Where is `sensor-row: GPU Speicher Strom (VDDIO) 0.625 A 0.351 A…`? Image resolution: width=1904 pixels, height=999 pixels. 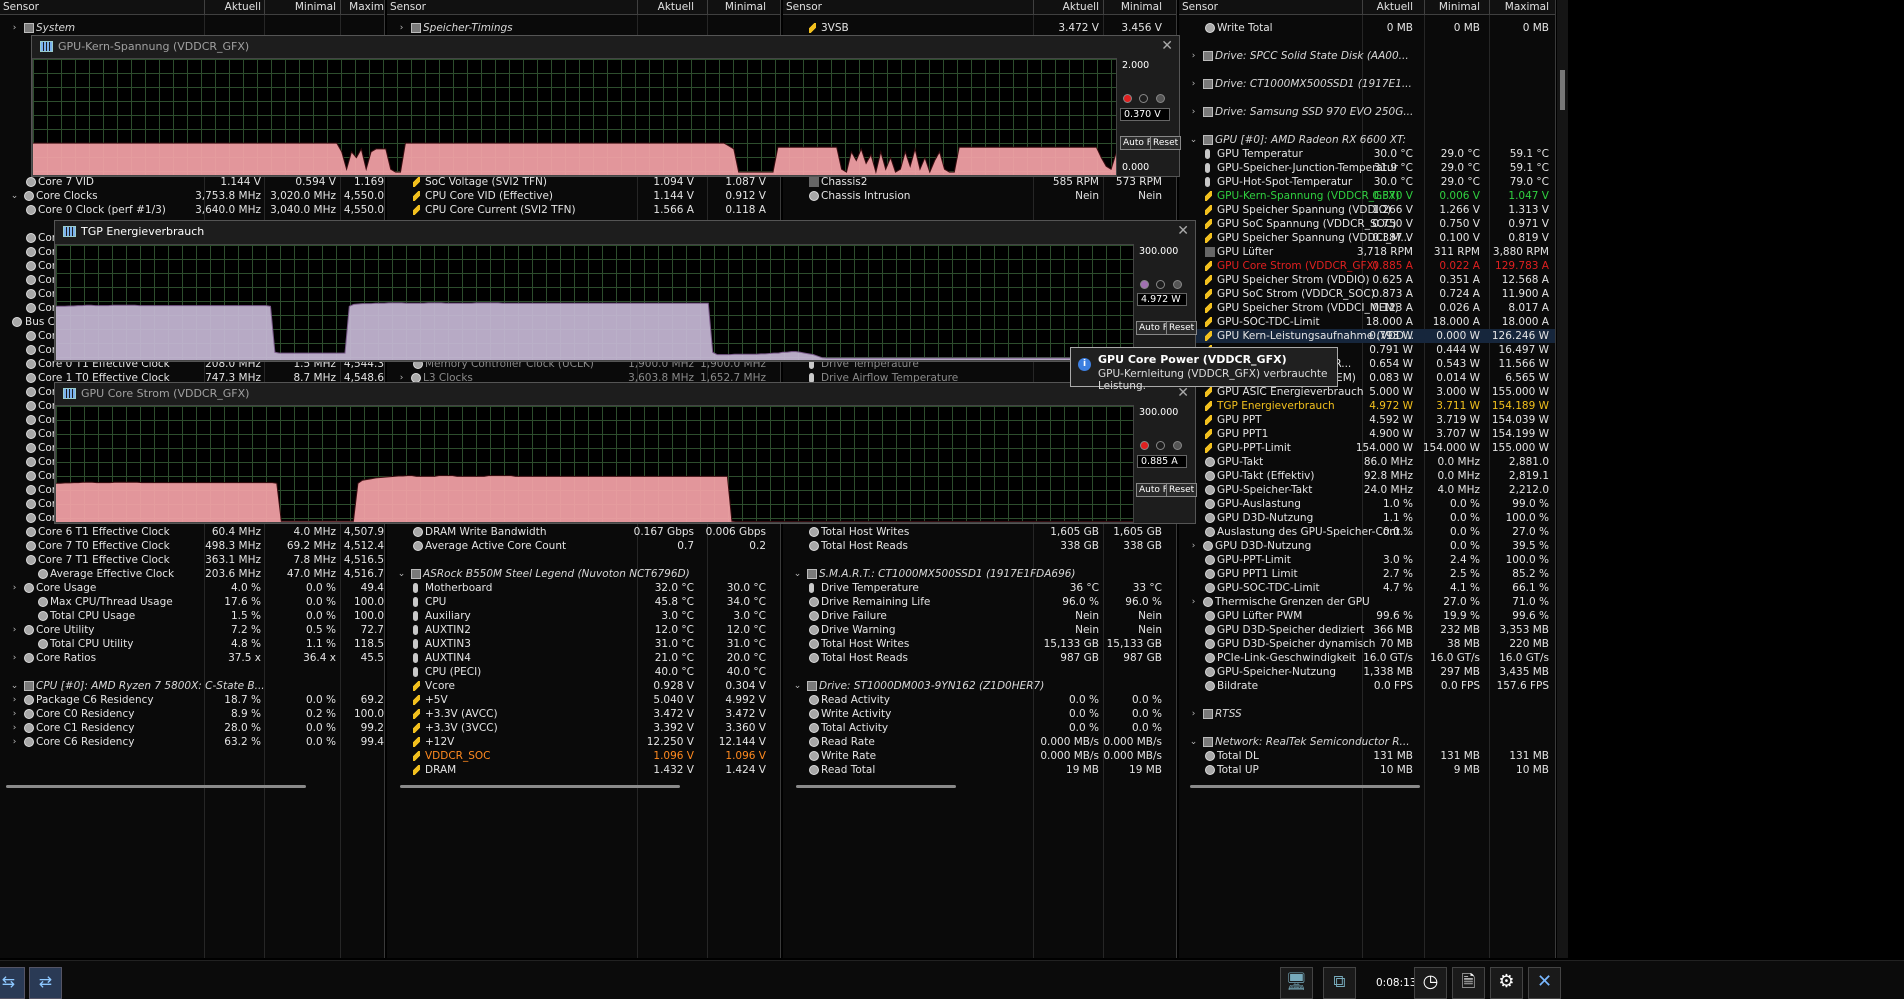
sensor-row: GPU Speicher Strom (VDDIO) 0.625 A 0.351 A… is located at coordinates (1367, 280).